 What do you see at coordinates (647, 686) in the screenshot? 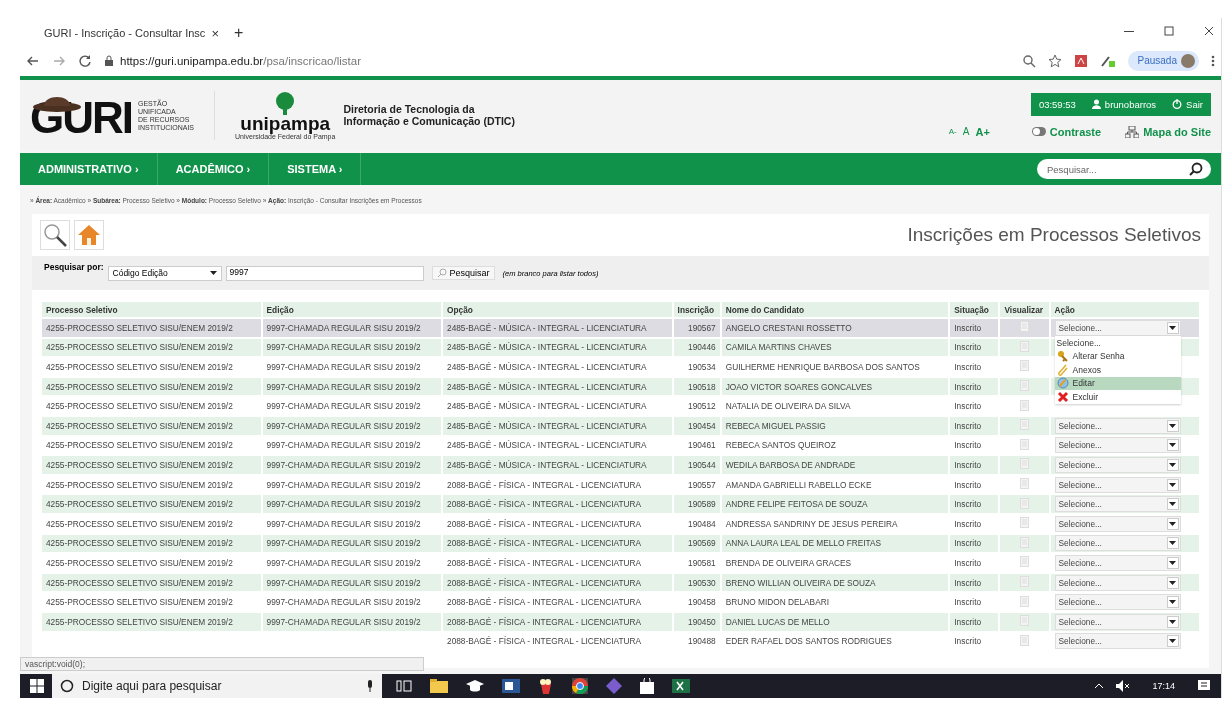
I see `shopping-bag-icon` at bounding box center [647, 686].